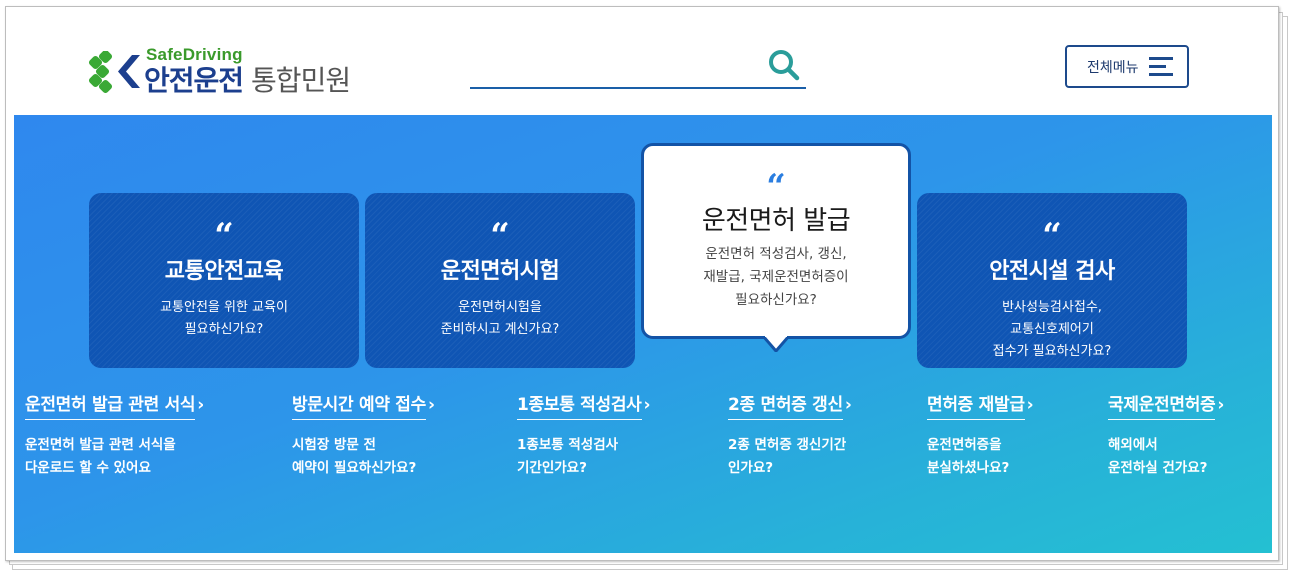 This screenshot has width=1293, height=573. What do you see at coordinates (88, 468) in the screenshot?
I see `link-desc-line: 다운로드 할 수 있어요` at bounding box center [88, 468].